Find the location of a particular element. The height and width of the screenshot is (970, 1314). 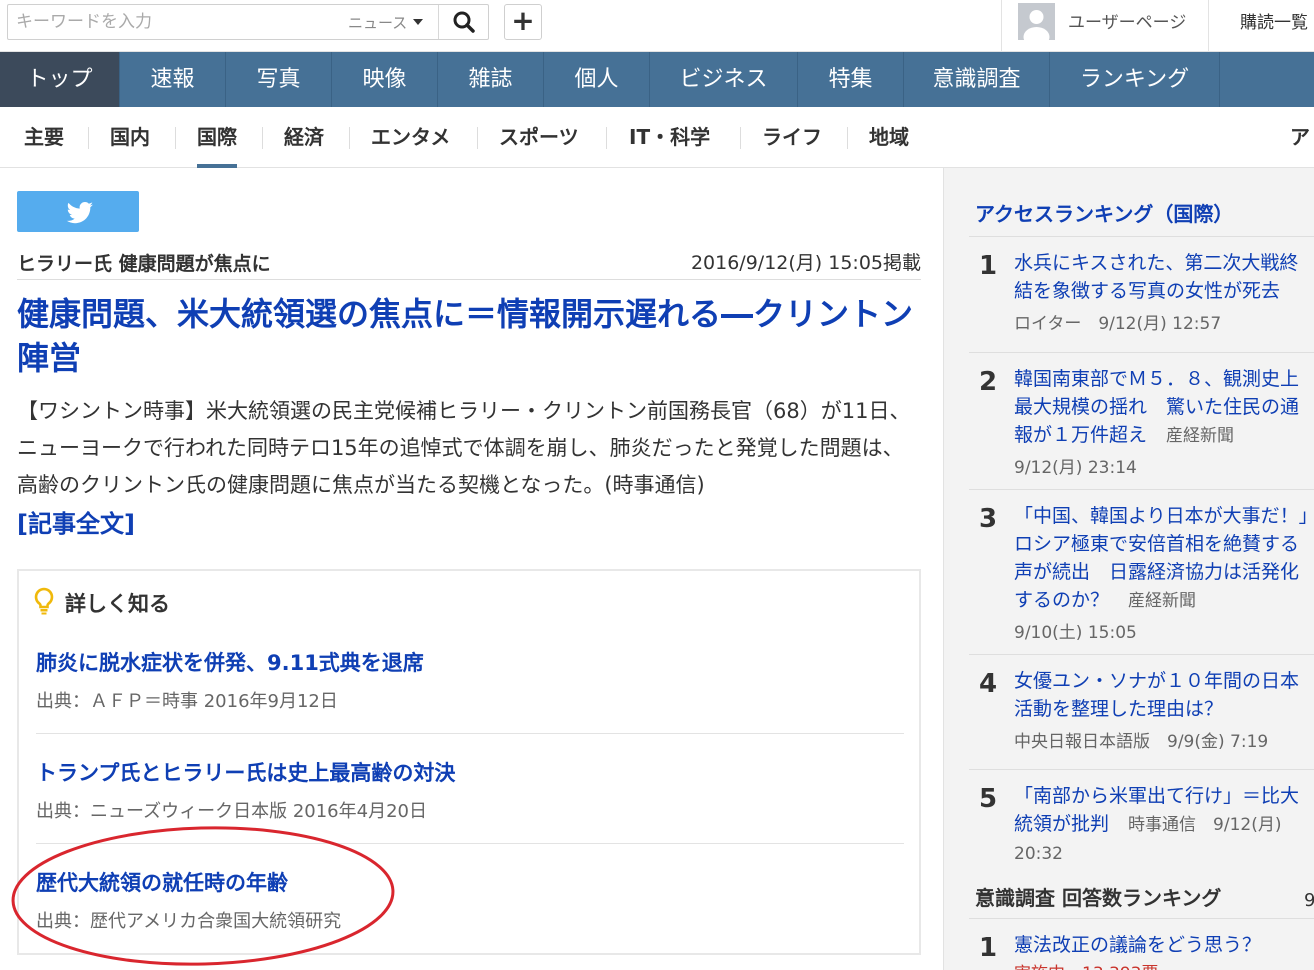

search-scope-dropdown: ニュース is located at coordinates (386, 22).